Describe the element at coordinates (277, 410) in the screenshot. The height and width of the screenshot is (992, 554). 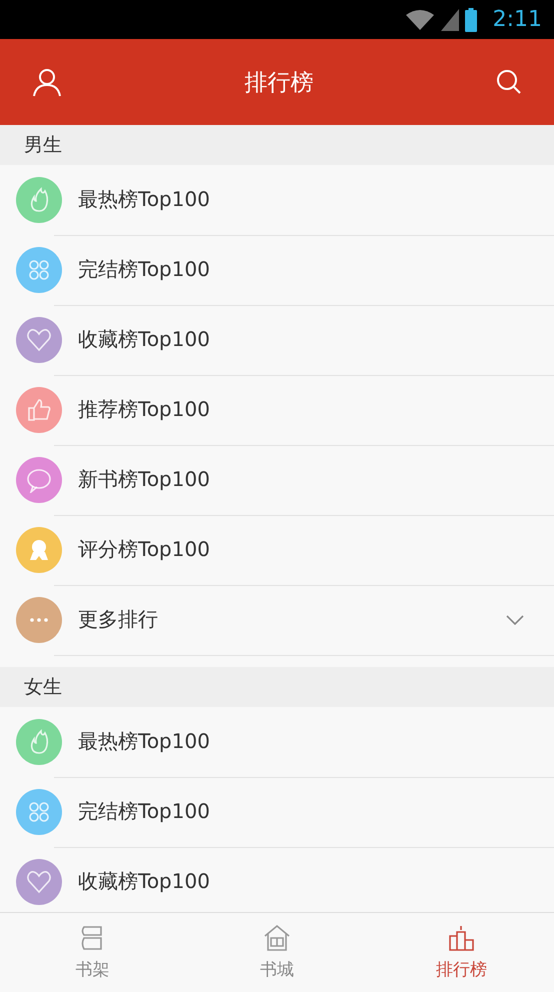
I see `ranking-item: 推荐榜Top100` at that location.